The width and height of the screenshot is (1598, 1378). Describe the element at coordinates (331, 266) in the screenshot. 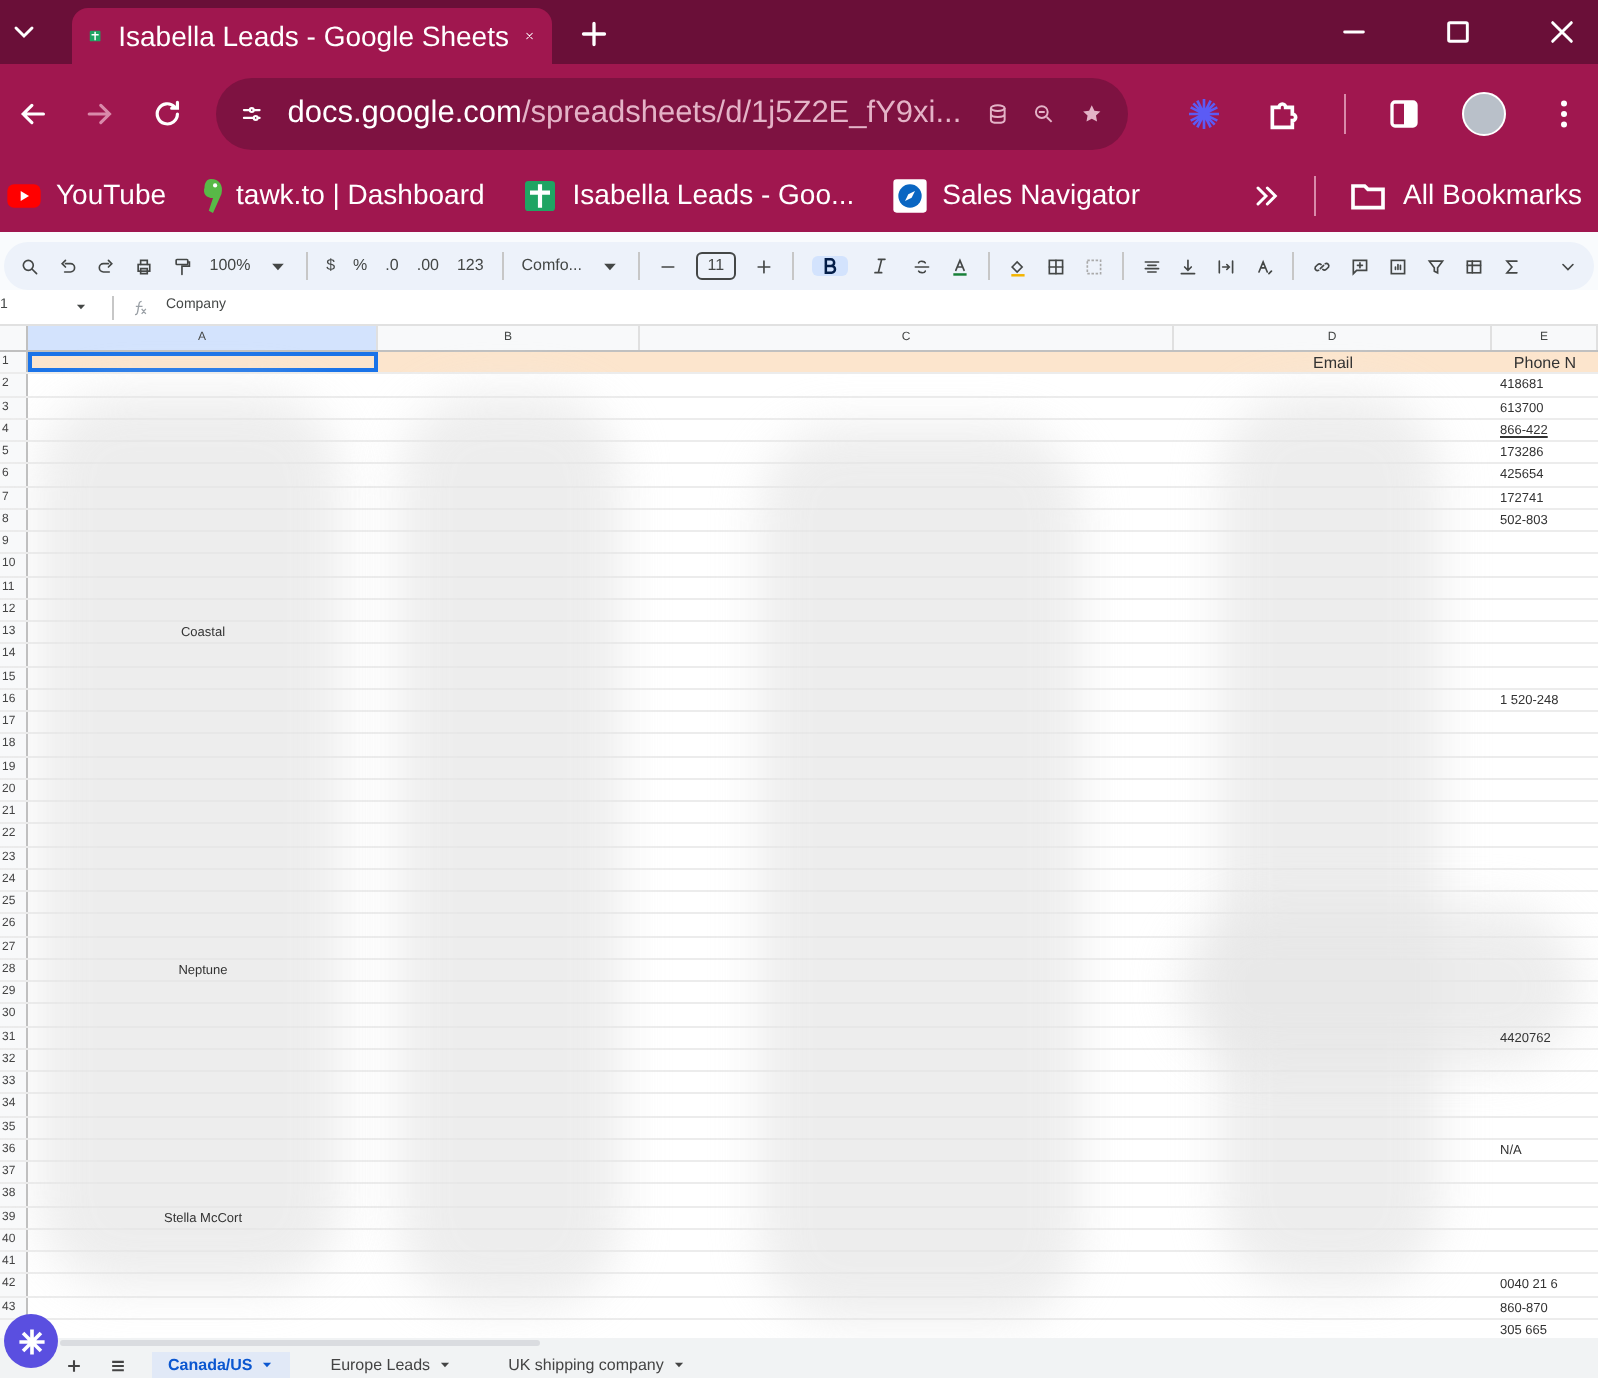

I see `currency-format: $` at that location.